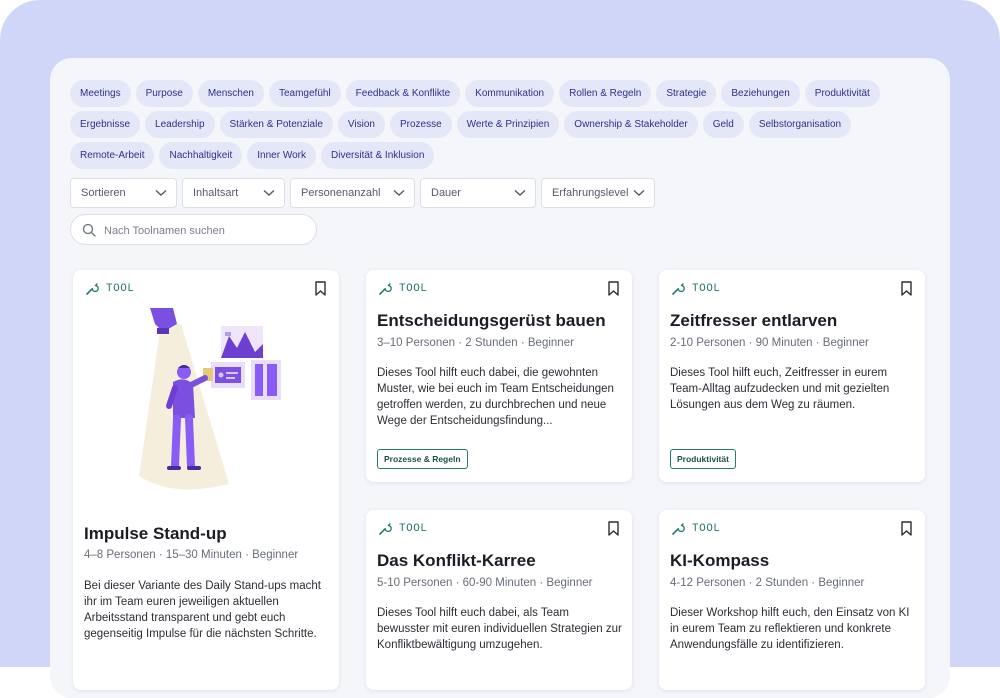 The image size is (1000, 698). I want to click on chip-ergebnisse: Ergebnisse, so click(105, 124).